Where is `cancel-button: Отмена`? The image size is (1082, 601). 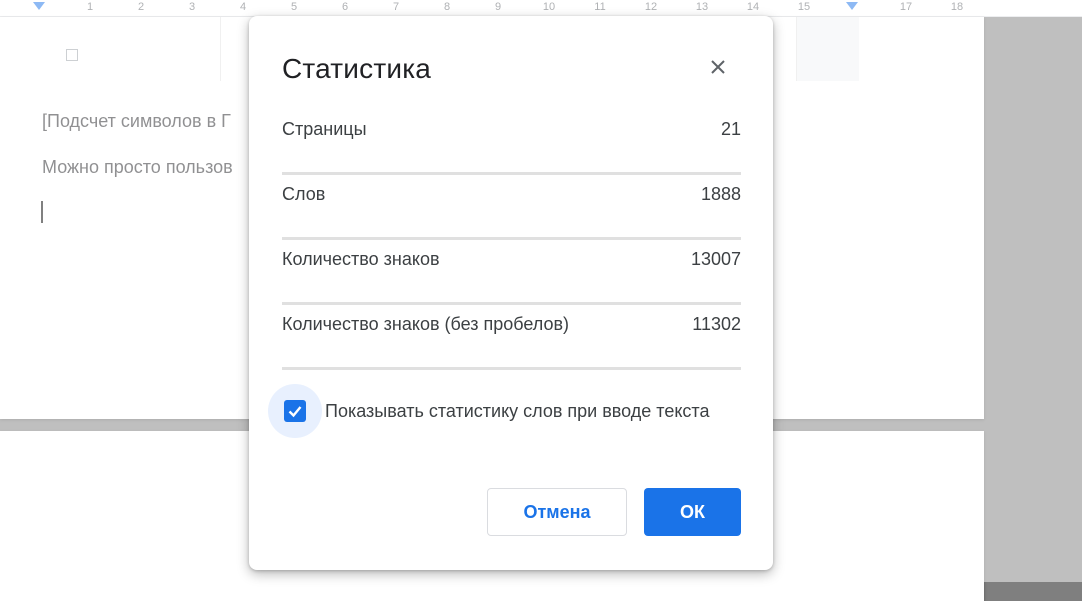
cancel-button: Отмена is located at coordinates (557, 512).